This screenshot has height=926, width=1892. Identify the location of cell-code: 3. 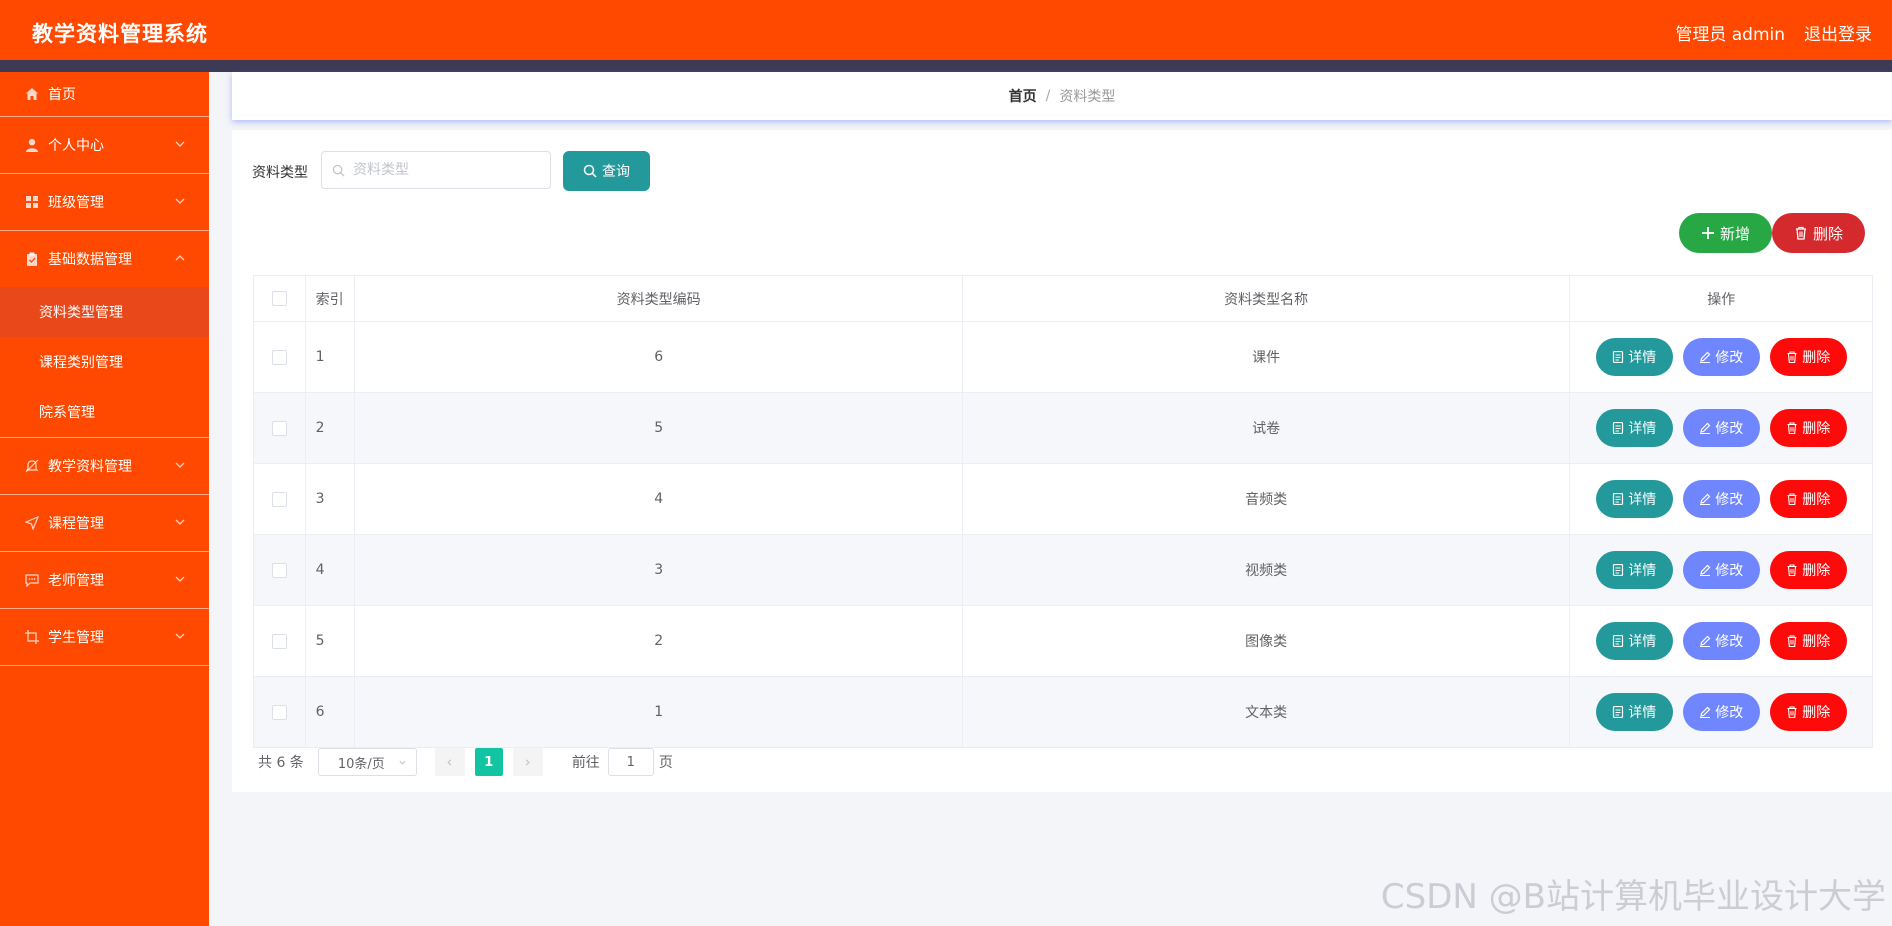
(658, 570).